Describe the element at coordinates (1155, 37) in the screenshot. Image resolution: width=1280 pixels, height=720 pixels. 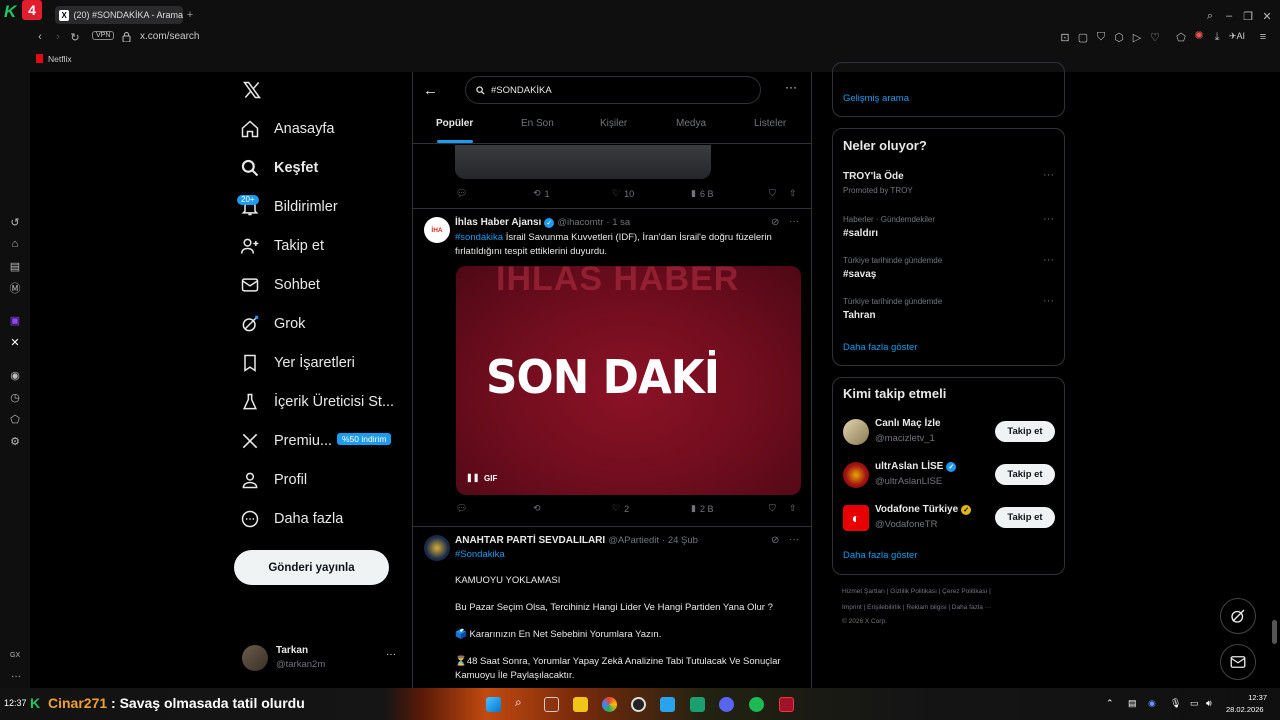
I see `heart-icon: ♡` at that location.